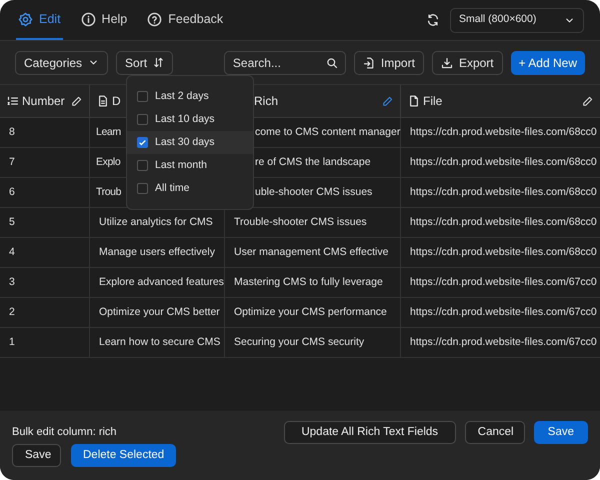  I want to click on table-cell-text: 7, so click(12, 162).